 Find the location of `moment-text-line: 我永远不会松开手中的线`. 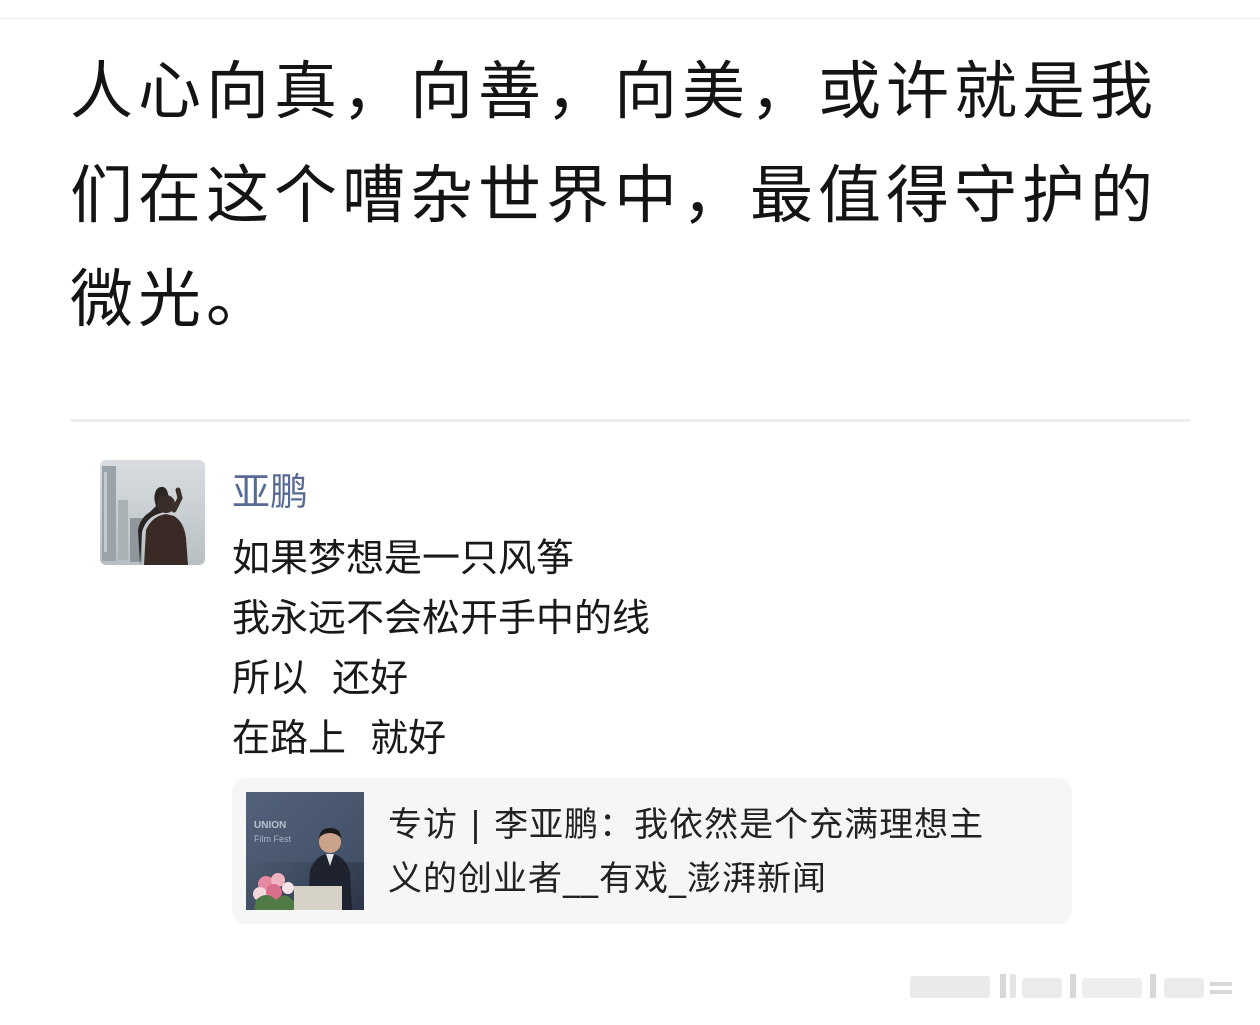

moment-text-line: 我永远不会松开手中的线 is located at coordinates (441, 618).